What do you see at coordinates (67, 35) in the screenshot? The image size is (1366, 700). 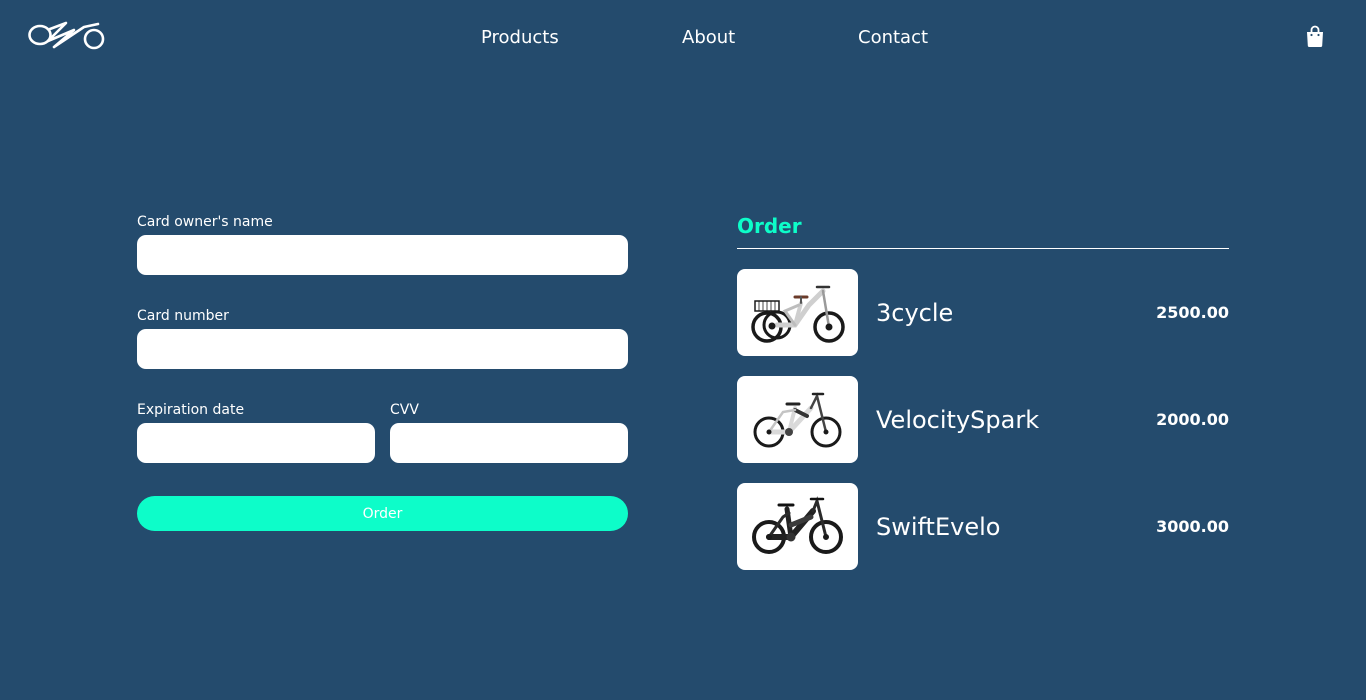 I see `bike-logo-icon` at bounding box center [67, 35].